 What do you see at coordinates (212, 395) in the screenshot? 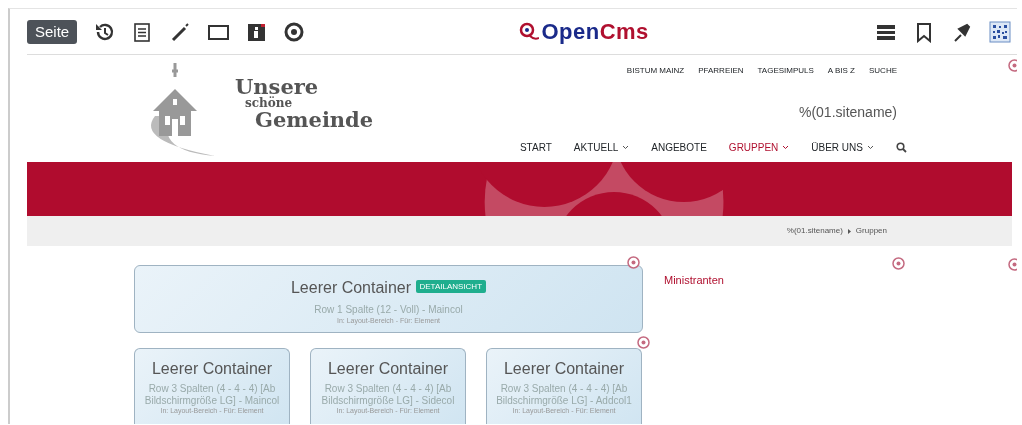
I see `container-description: Row 3 Spalten (4 - 4 - 4) [Ab Bildschirmgröße LG] - Maincol` at bounding box center [212, 395].